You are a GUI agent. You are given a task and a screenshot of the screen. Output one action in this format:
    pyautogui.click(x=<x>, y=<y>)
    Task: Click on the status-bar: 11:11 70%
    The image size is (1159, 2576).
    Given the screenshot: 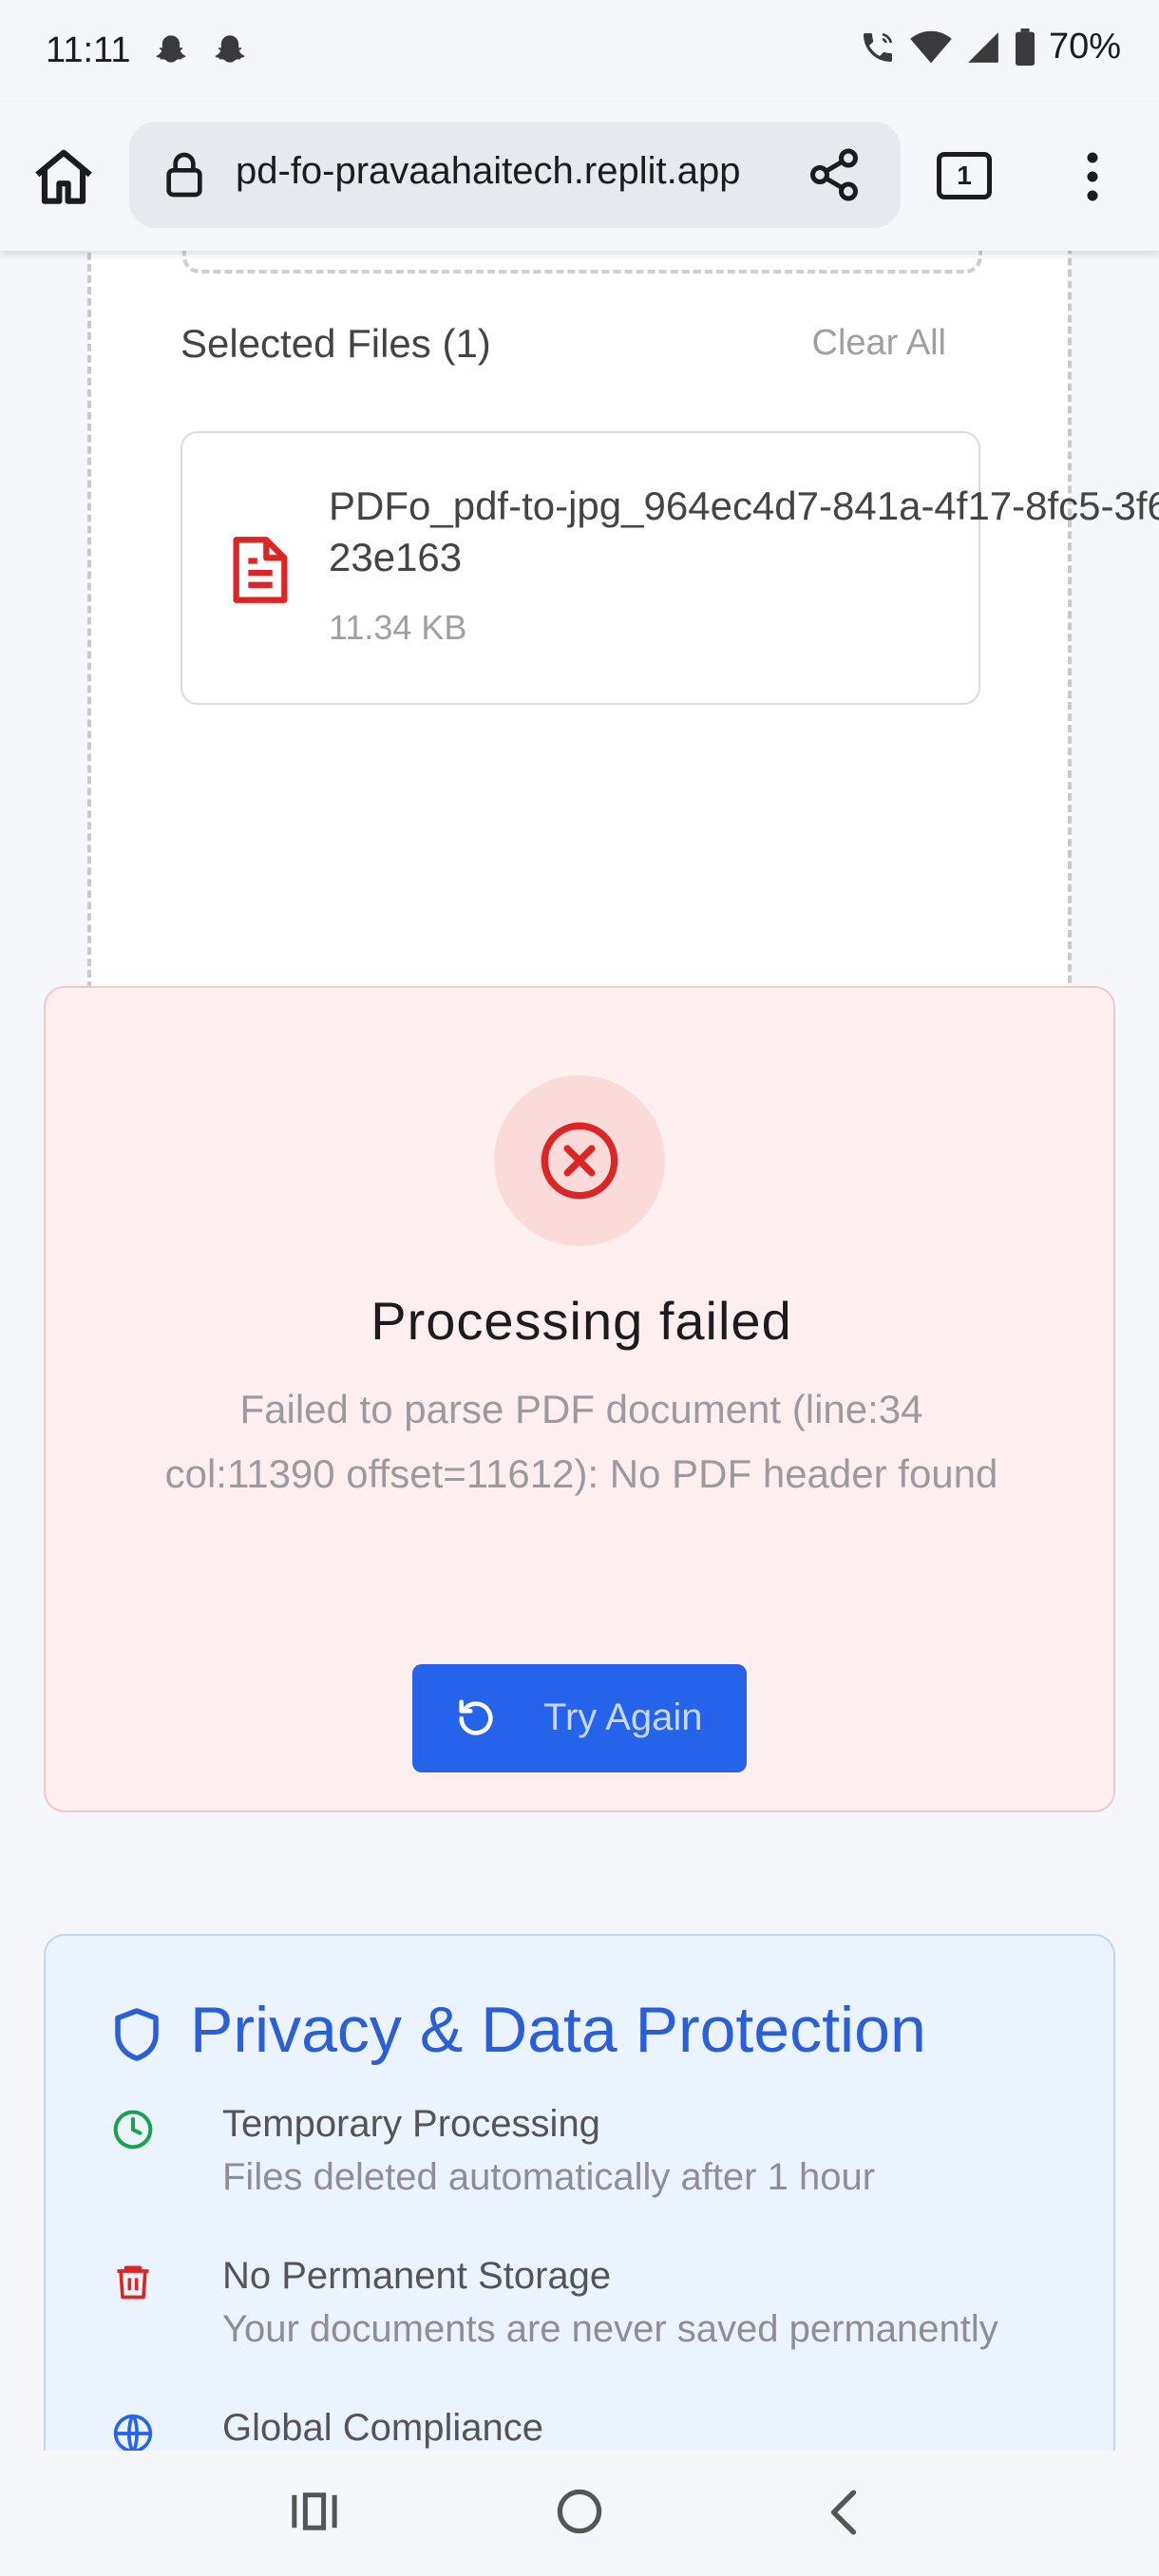 What is the action you would take?
    pyautogui.click(x=579, y=51)
    